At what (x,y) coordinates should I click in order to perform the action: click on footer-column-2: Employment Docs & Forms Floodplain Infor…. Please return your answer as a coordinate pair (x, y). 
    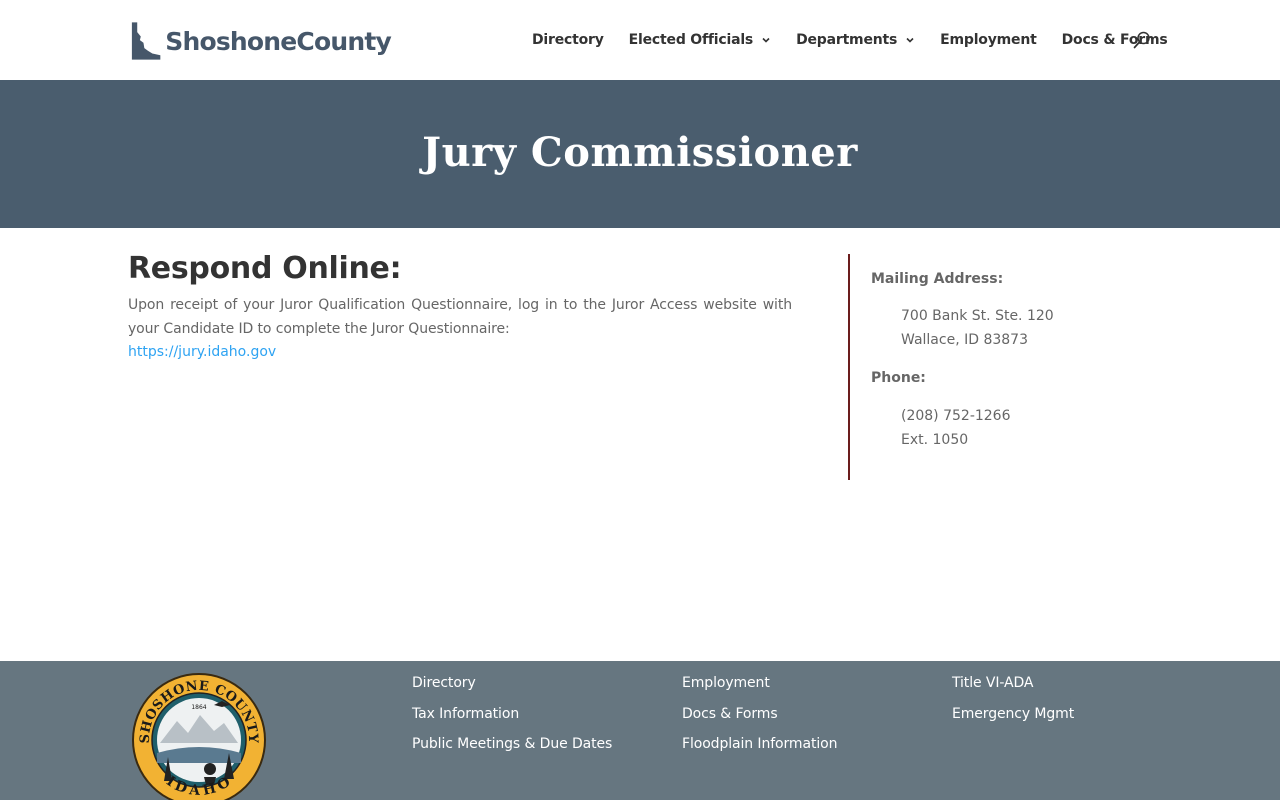
    Looking at the image, I should click on (759, 720).